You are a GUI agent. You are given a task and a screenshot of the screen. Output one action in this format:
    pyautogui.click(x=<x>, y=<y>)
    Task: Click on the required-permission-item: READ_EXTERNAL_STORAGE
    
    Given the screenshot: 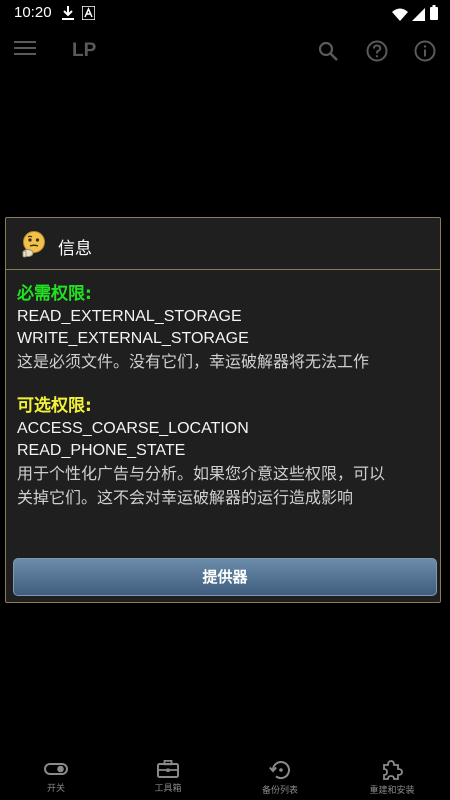 What is the action you would take?
    pyautogui.click(x=129, y=316)
    